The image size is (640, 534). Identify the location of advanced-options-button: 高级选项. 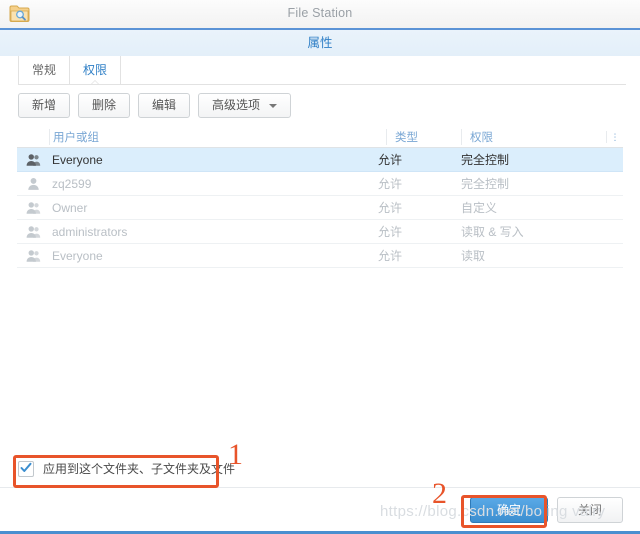
(245, 105).